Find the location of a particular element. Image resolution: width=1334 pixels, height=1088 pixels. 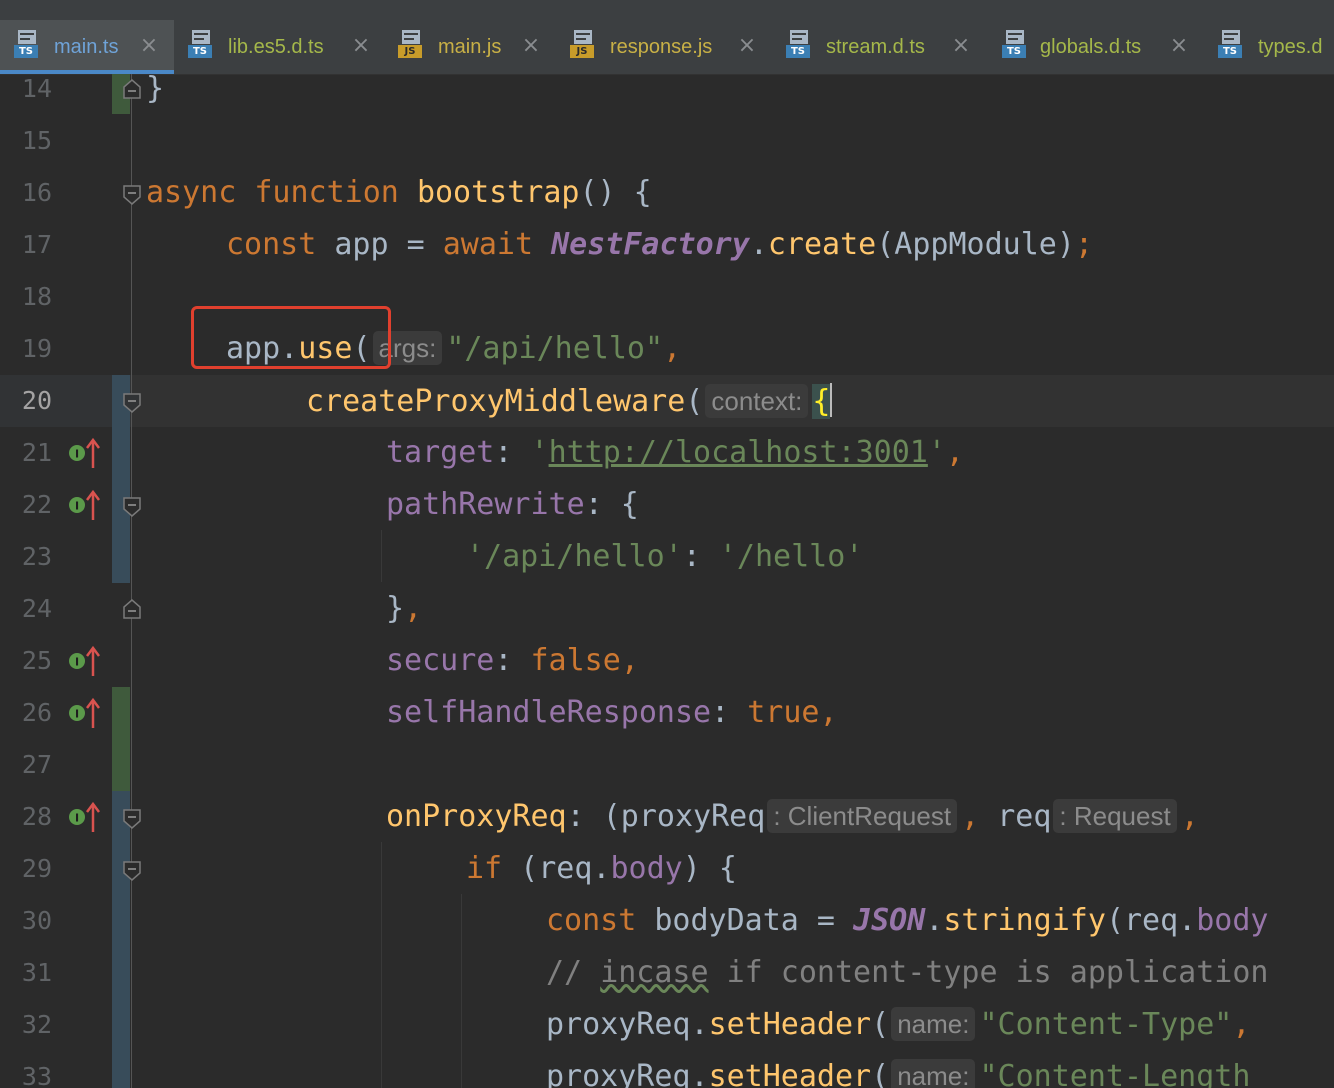

code-line-31: // incase if content-type is application is located at coordinates (907, 972).